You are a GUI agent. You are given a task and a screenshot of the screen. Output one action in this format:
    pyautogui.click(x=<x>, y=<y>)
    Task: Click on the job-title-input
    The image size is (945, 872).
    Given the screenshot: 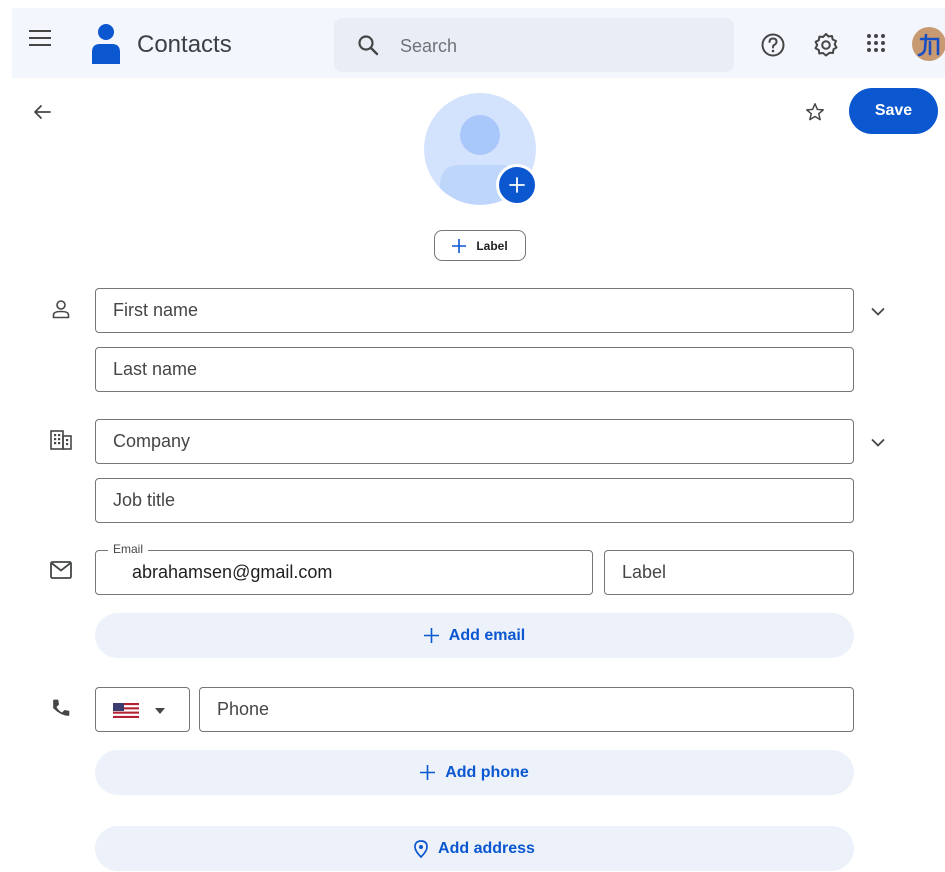 What is the action you would take?
    pyautogui.click(x=476, y=500)
    